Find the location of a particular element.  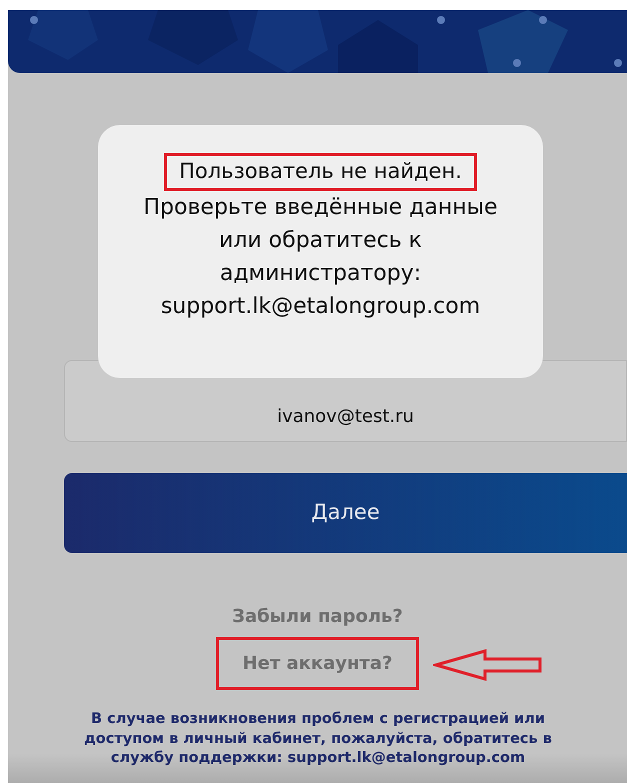

alert-message: Проверьте введённые данные или обратитесь к администратору: support.lk@etalongroup.com is located at coordinates (320, 257).